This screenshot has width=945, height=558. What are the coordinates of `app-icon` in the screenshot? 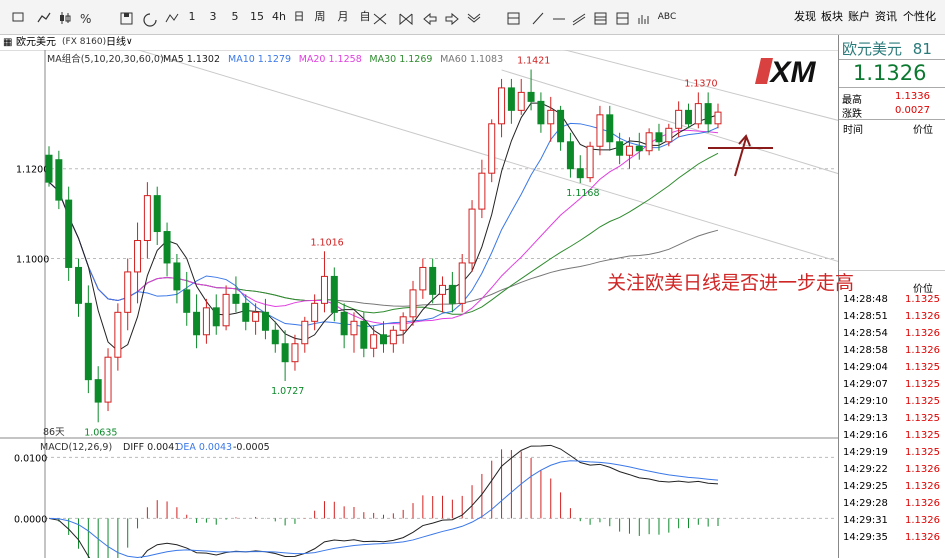 It's located at (18, 17).